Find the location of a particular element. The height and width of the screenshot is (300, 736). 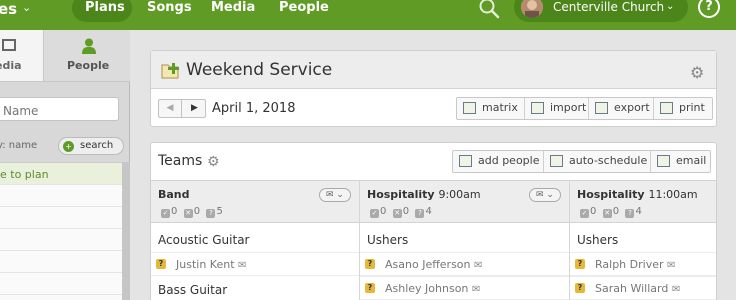

team-counts: ✓ 0 ✕ 0 ? 5 is located at coordinates (192, 212).